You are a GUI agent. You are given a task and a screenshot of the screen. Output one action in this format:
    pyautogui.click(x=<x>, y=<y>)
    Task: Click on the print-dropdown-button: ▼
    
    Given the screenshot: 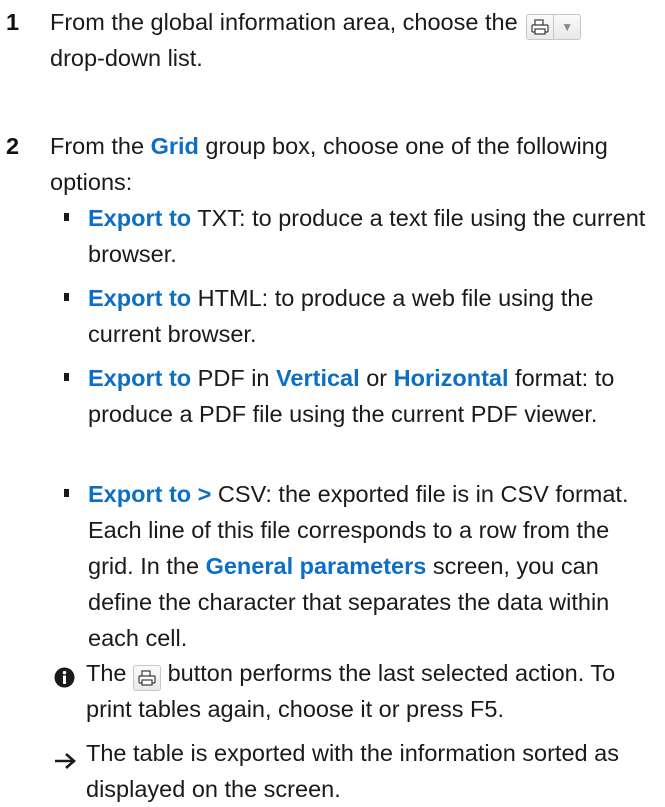 What is the action you would take?
    pyautogui.click(x=554, y=27)
    